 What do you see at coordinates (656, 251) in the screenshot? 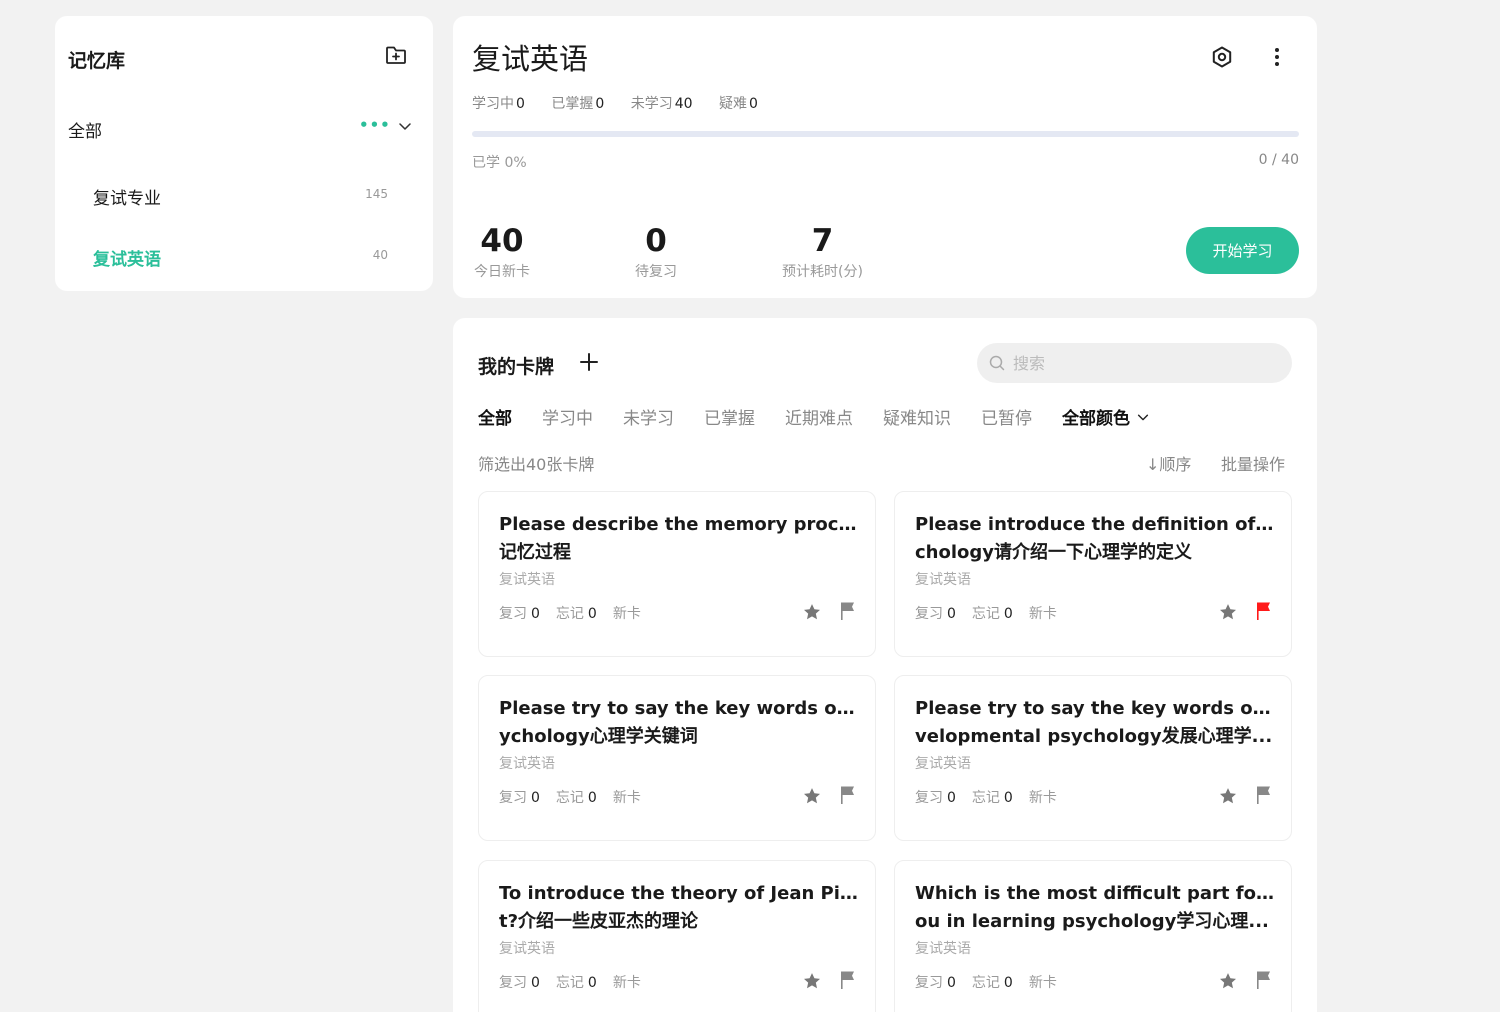
I see `metric-to-review: 0 待复习` at bounding box center [656, 251].